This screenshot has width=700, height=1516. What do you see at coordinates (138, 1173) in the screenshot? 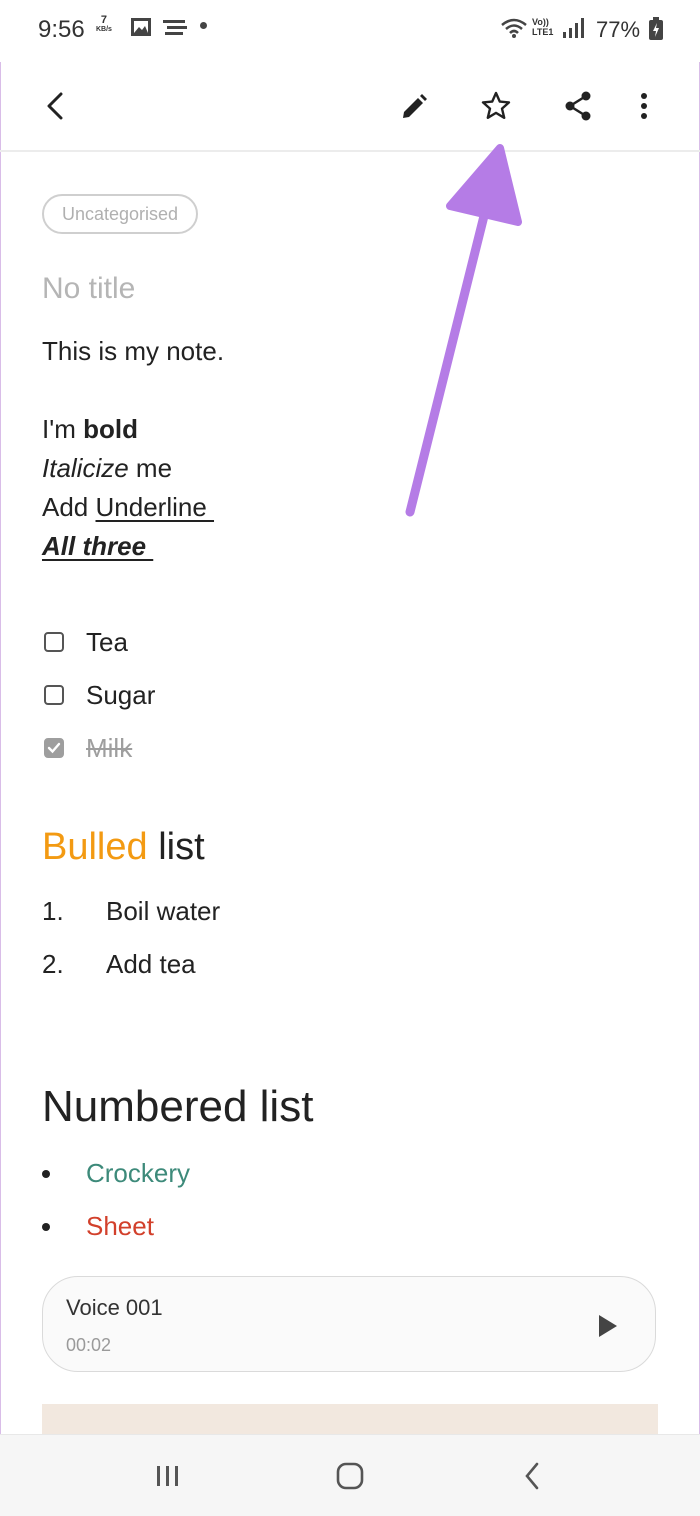
I see `list-text: Crockery` at bounding box center [138, 1173].